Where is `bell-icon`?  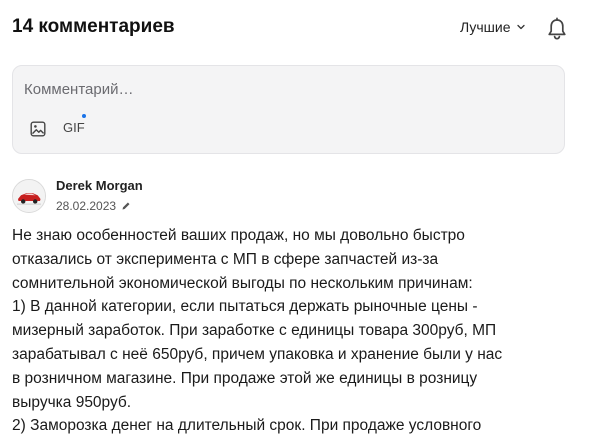 bell-icon is located at coordinates (557, 29).